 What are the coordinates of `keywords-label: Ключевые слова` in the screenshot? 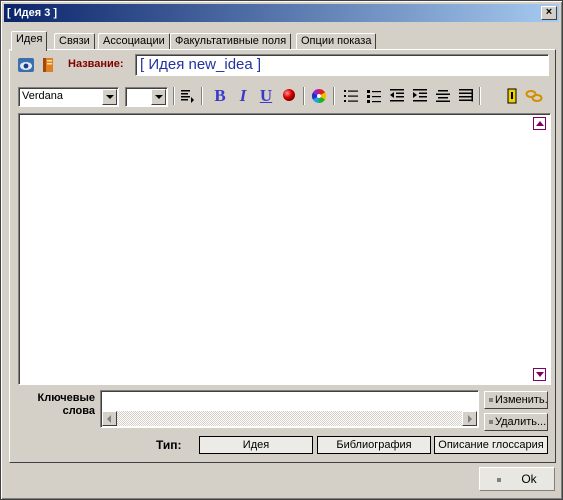 It's located at (66, 404).